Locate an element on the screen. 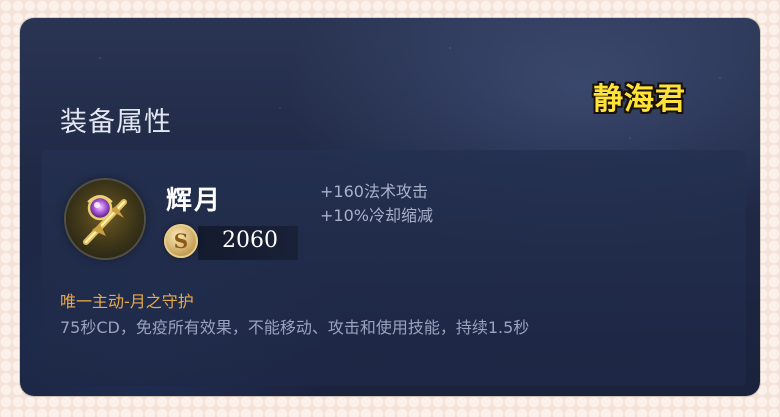  skill-description: 75秒CD，免疫所有效果，不能移动、攻击和使用技能，持续1.5秒 is located at coordinates (295, 327).